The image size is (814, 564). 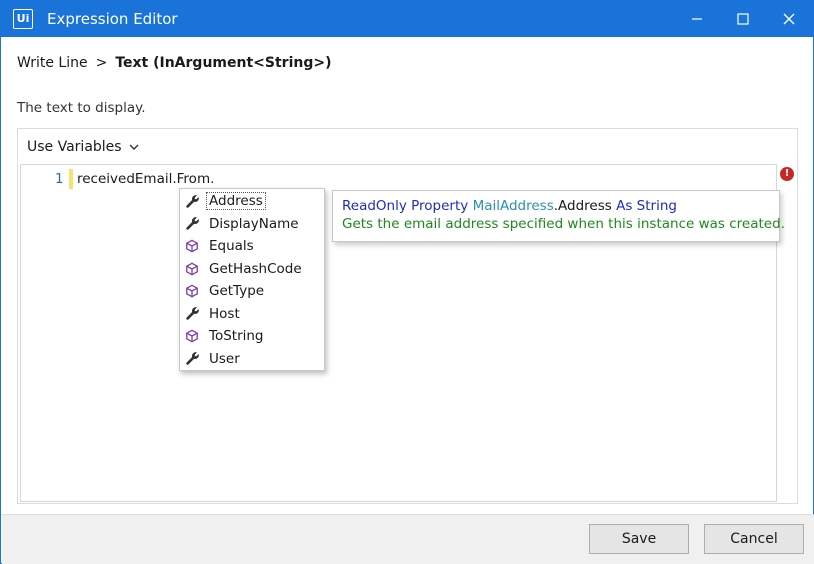 I want to click on tooltip-keyword: ReadOnly Property, so click(x=405, y=206).